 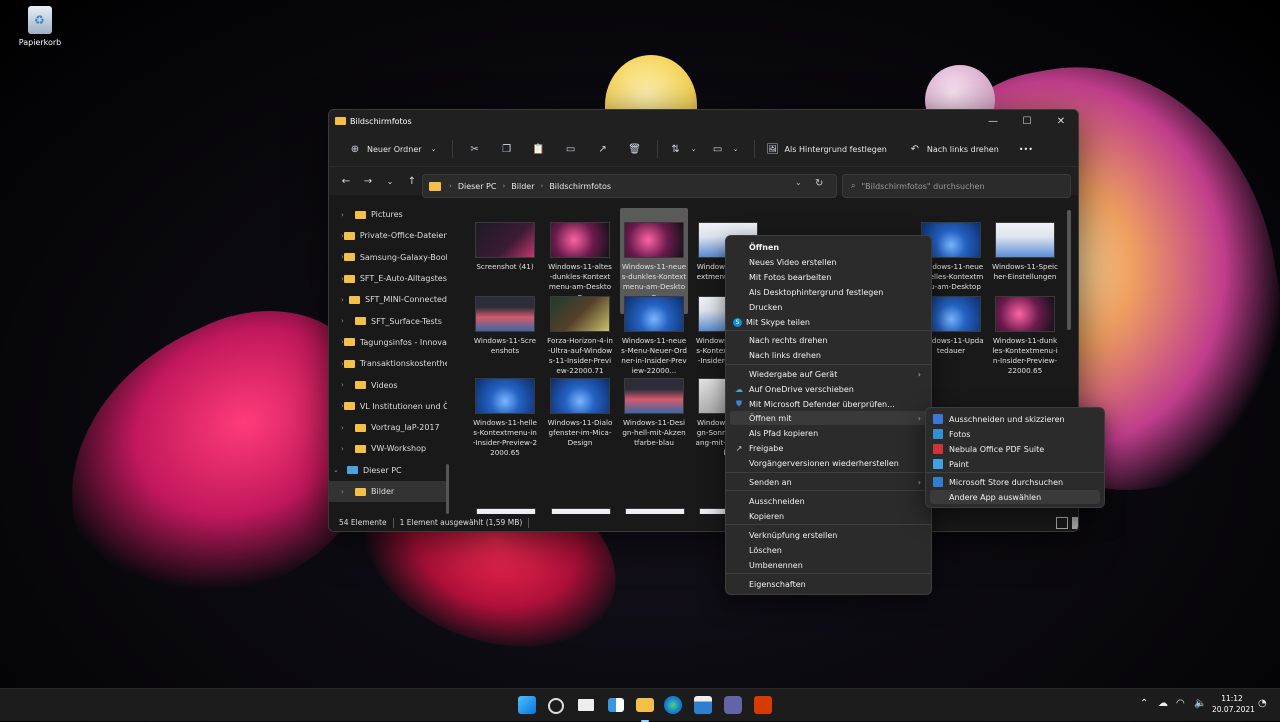 I want to click on new-folder-button: ⊕ Neuer Ordner ⌄, so click(x=394, y=149).